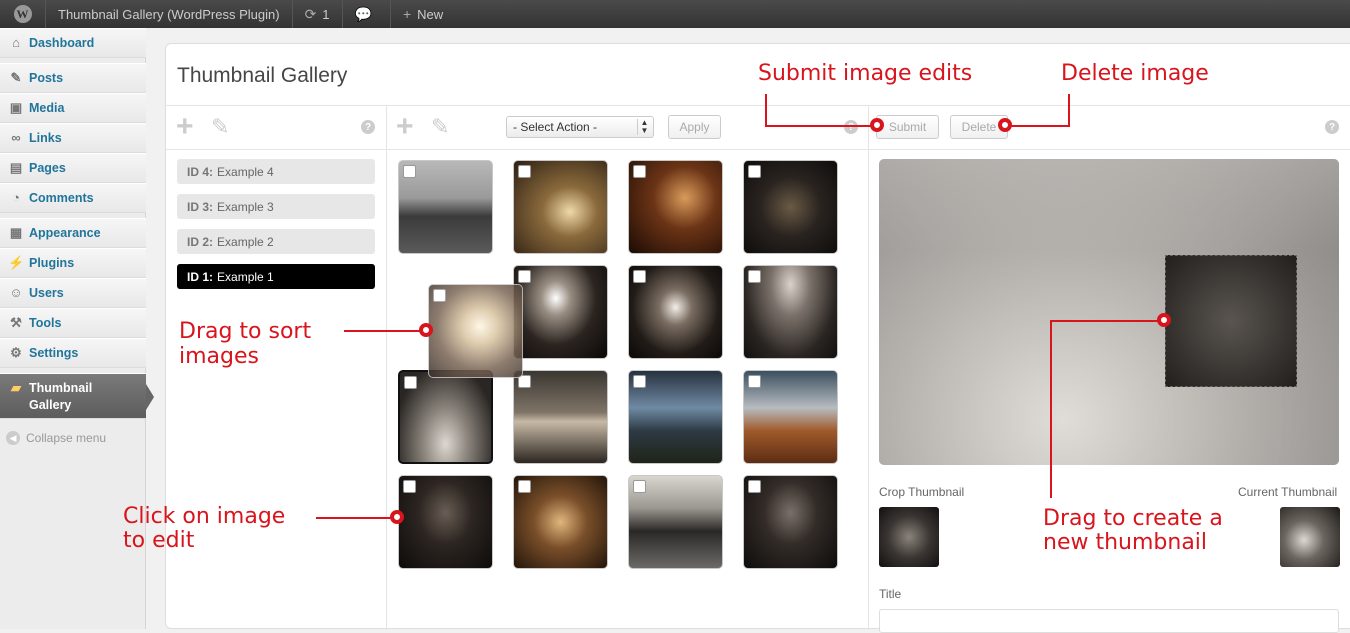 The image size is (1350, 633). Describe the element at coordinates (73, 43) in the screenshot. I see `sidebar-item-dashboard: ⌂ Dashboard` at that location.